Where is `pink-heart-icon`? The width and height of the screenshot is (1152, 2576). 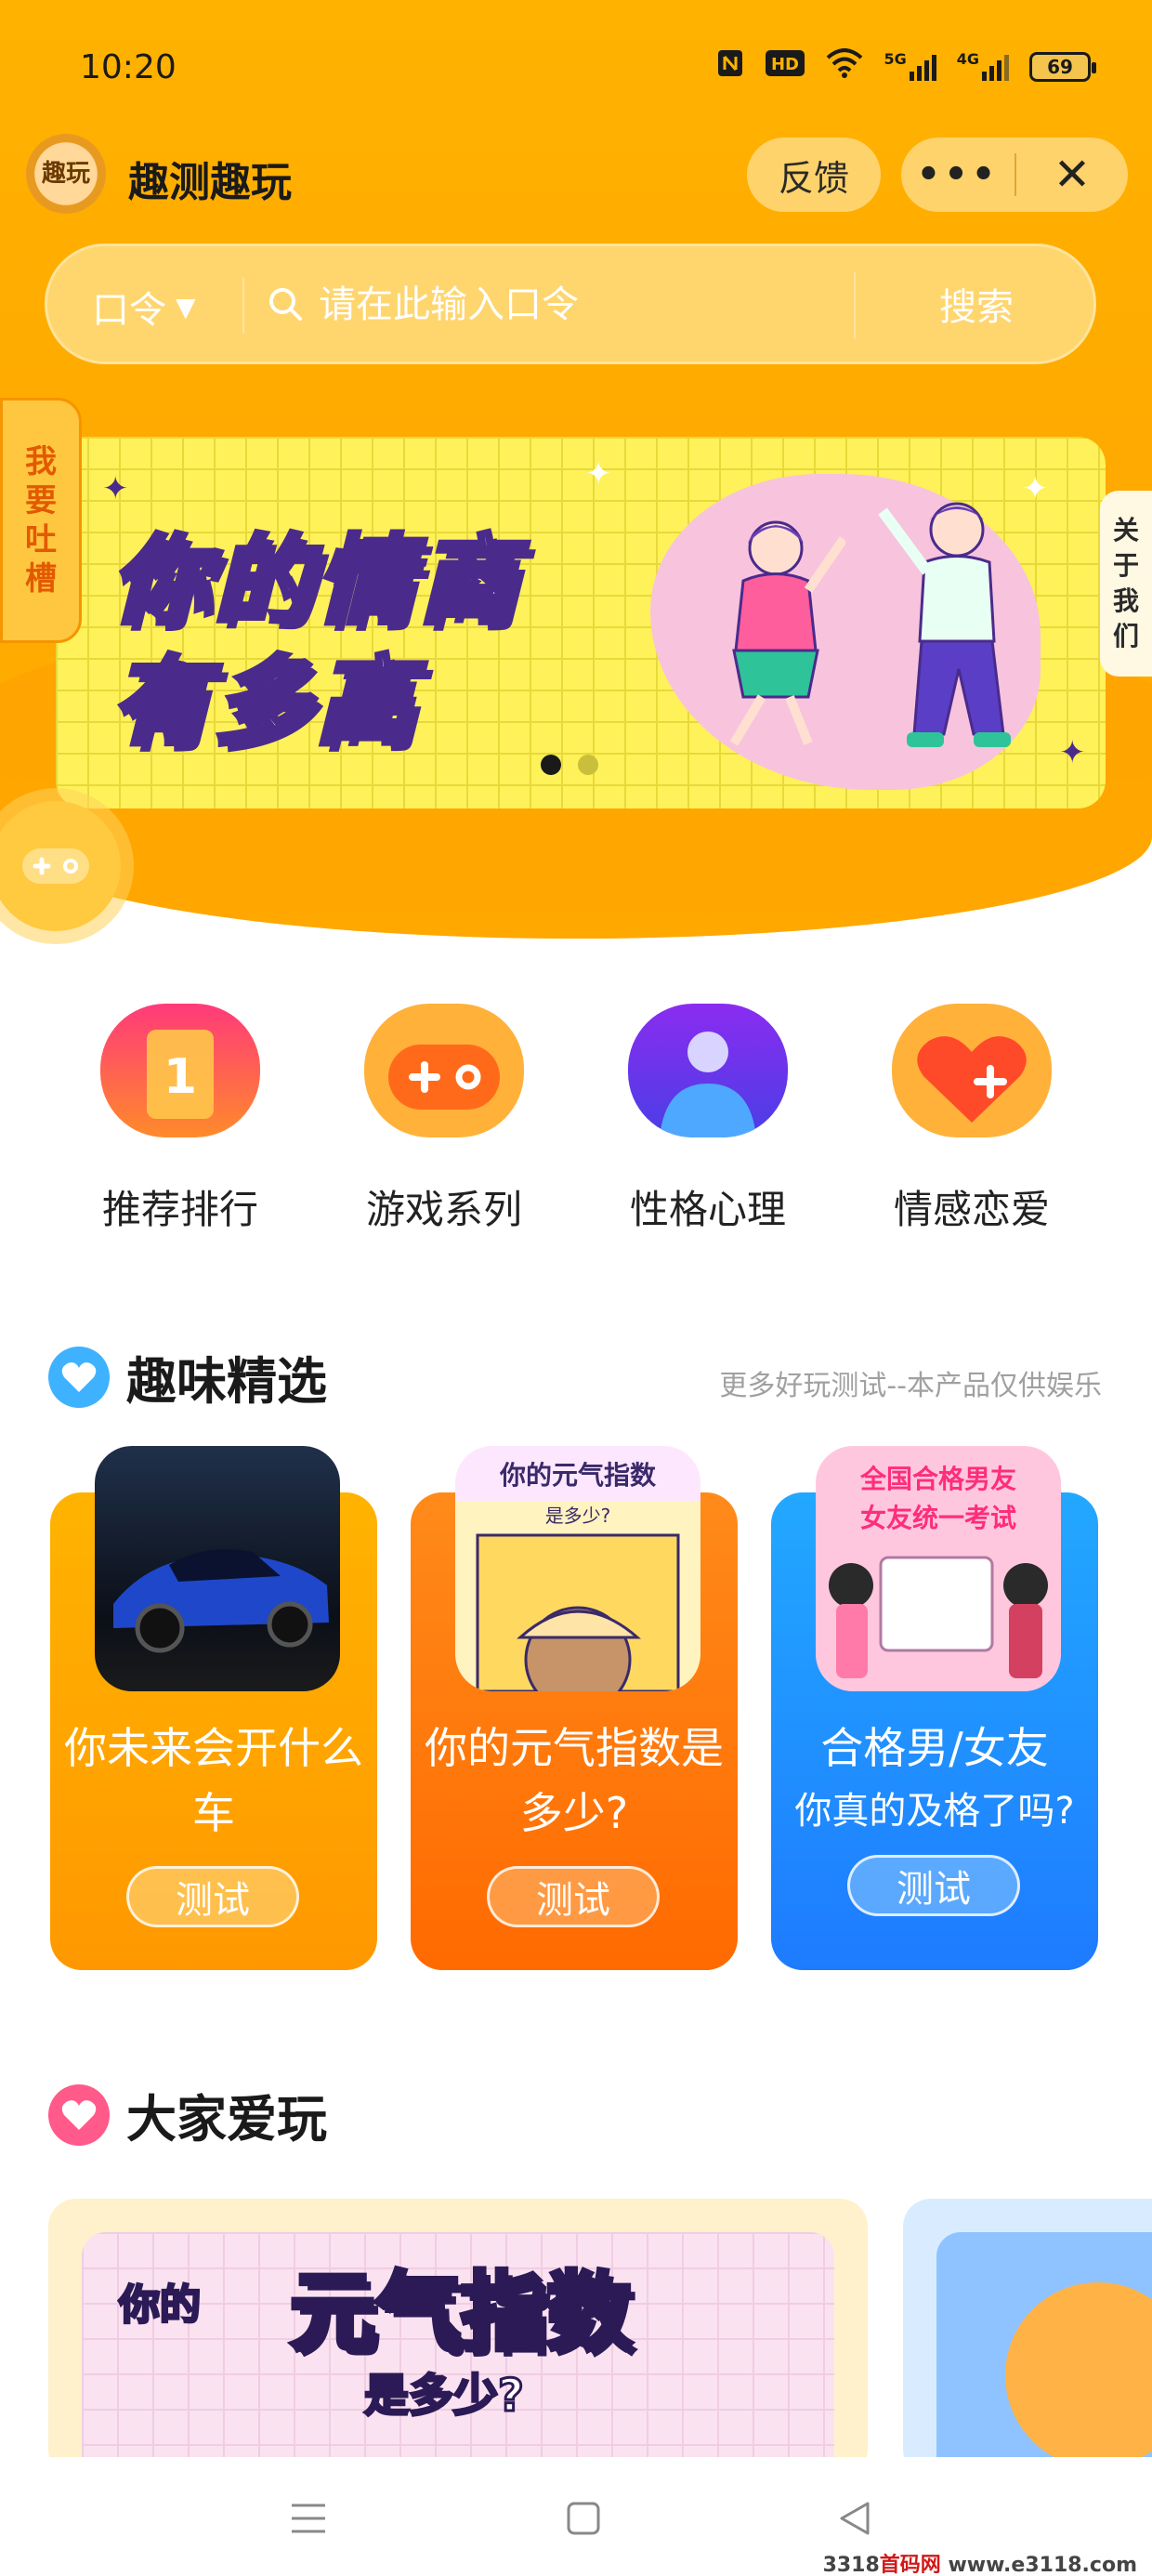 pink-heart-icon is located at coordinates (79, 2114).